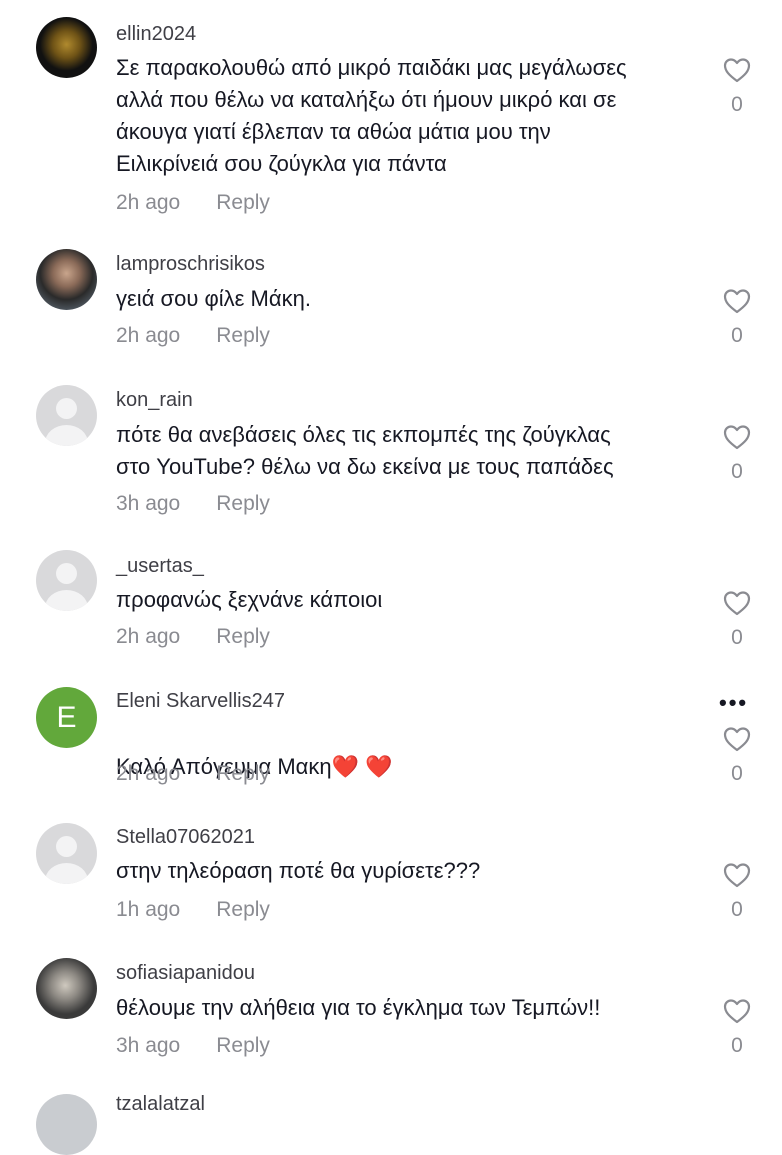 This screenshot has width=782, height=1155. I want to click on comment-text: στην τηλεόραση ποτέ θα γυρίσετε???, so click(298, 870).